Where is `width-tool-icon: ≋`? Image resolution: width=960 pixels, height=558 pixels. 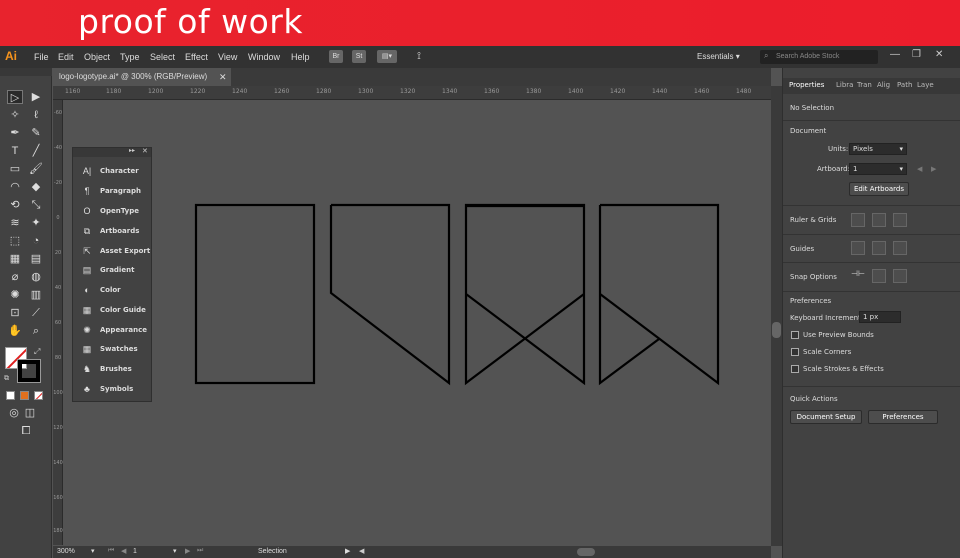 width-tool-icon: ≋ is located at coordinates (15, 223).